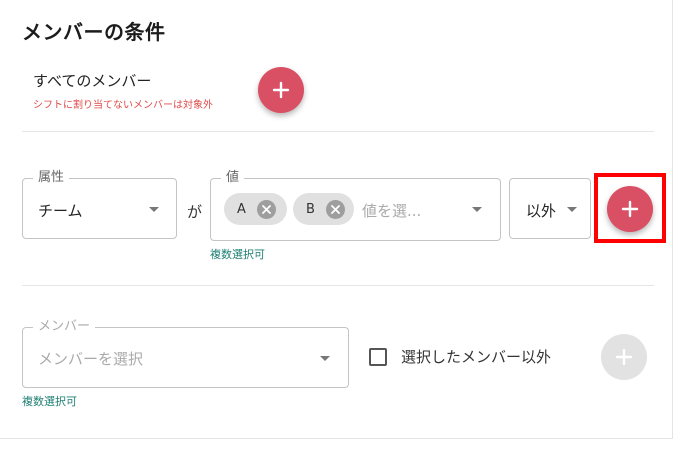 This screenshot has width=677, height=454. Describe the element at coordinates (233, 178) in the screenshot. I see `value-legend: 値` at that location.